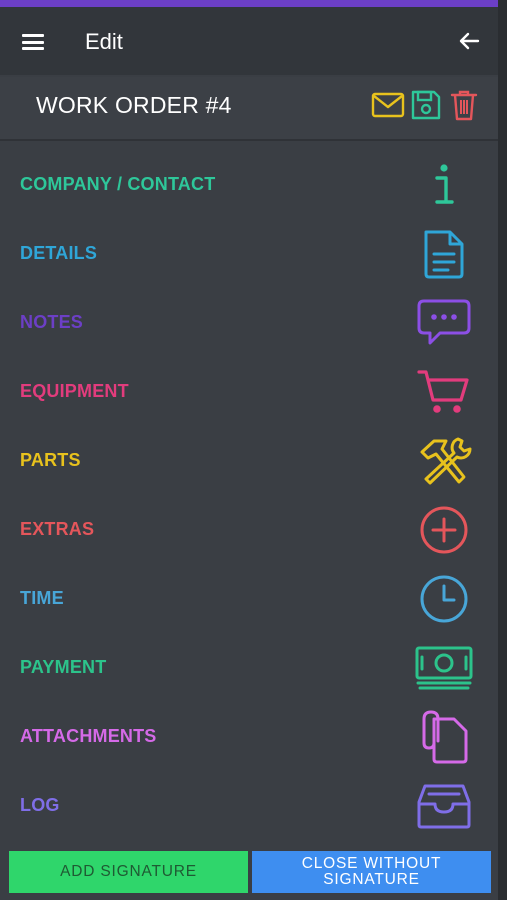  Describe the element at coordinates (249, 870) in the screenshot. I see `footer-actions: ADD SIGNATURE CLOSE WITHOUT SIGNATURE` at that location.